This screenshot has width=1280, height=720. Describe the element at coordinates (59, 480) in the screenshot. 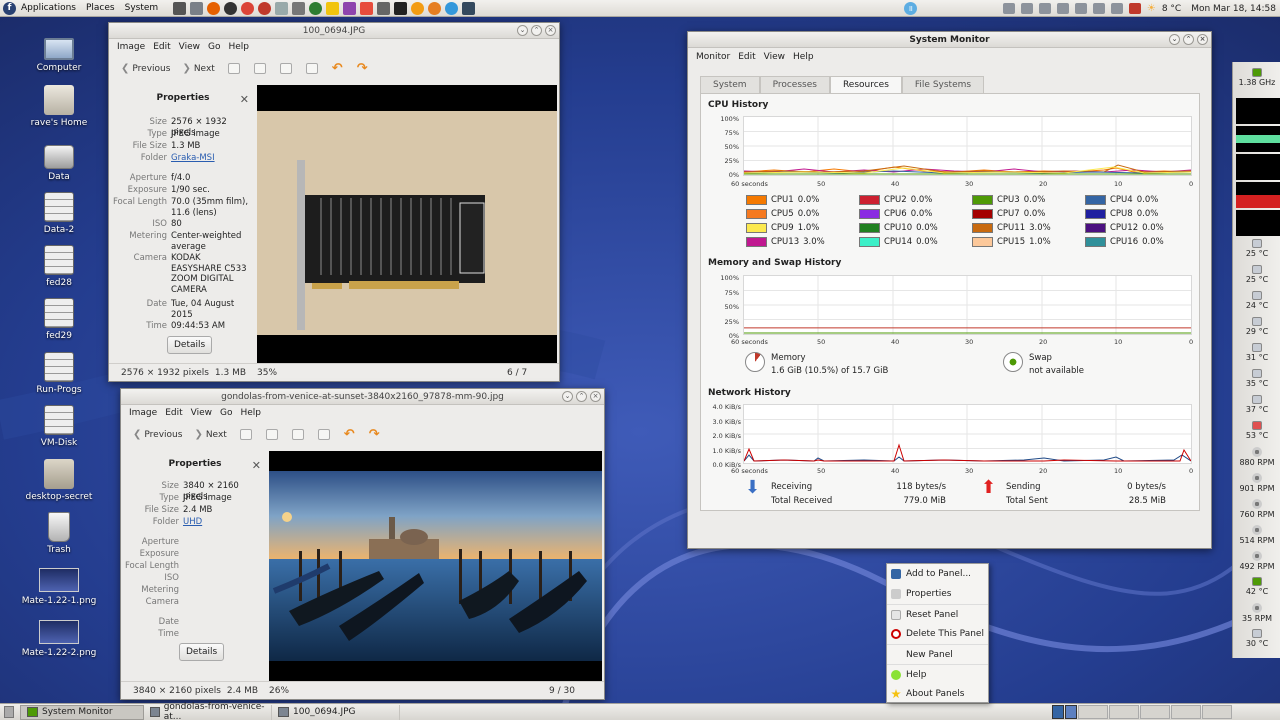

I see `desktop-icon-desktop-secret: desktop-secret` at that location.